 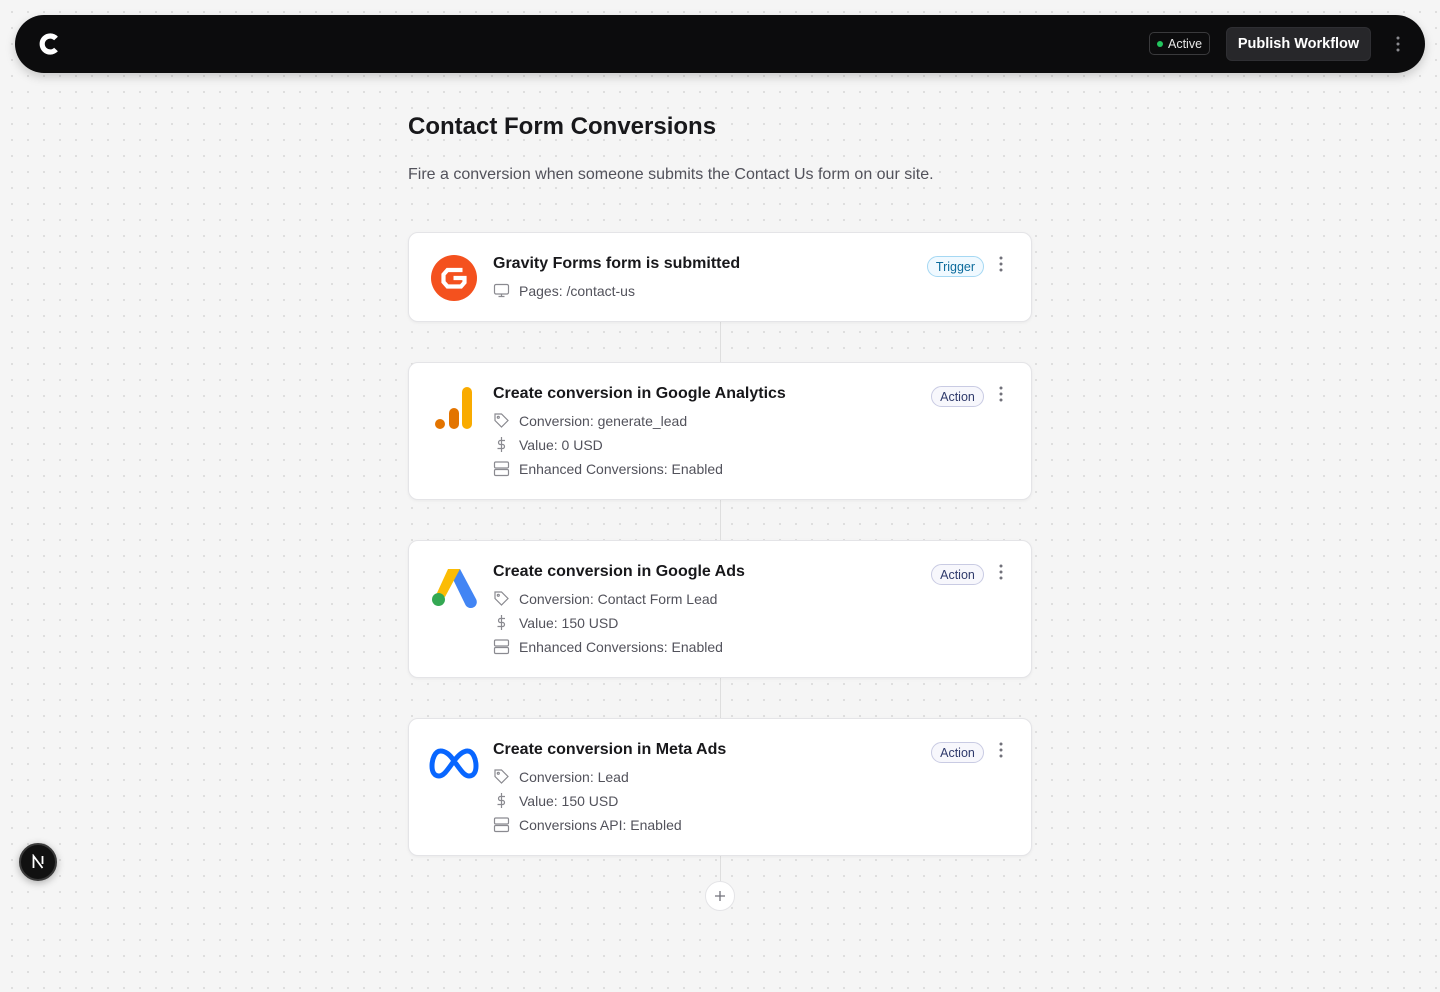 I want to click on google-analytics-icon, so click(x=453, y=408).